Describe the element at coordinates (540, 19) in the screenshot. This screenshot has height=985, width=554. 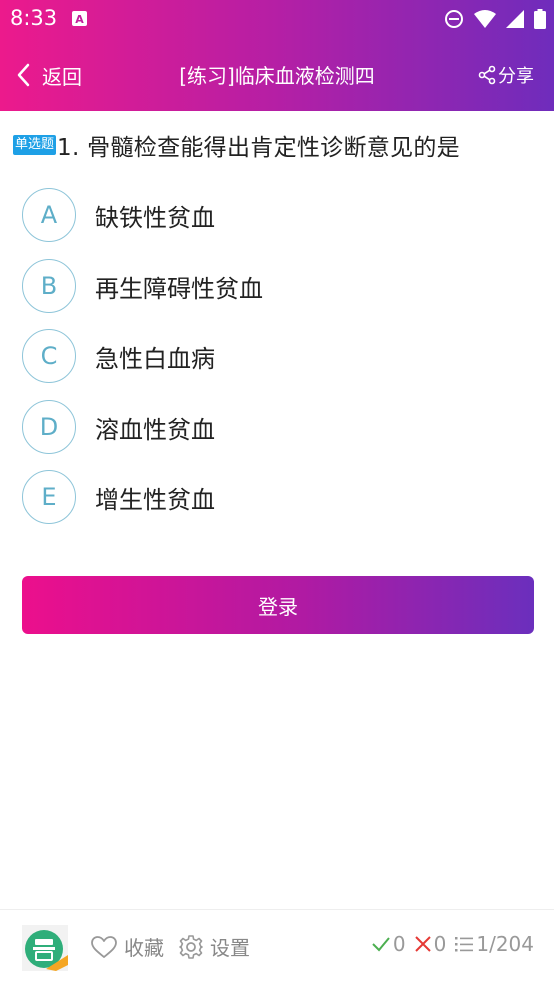
I see `battery-icon` at that location.